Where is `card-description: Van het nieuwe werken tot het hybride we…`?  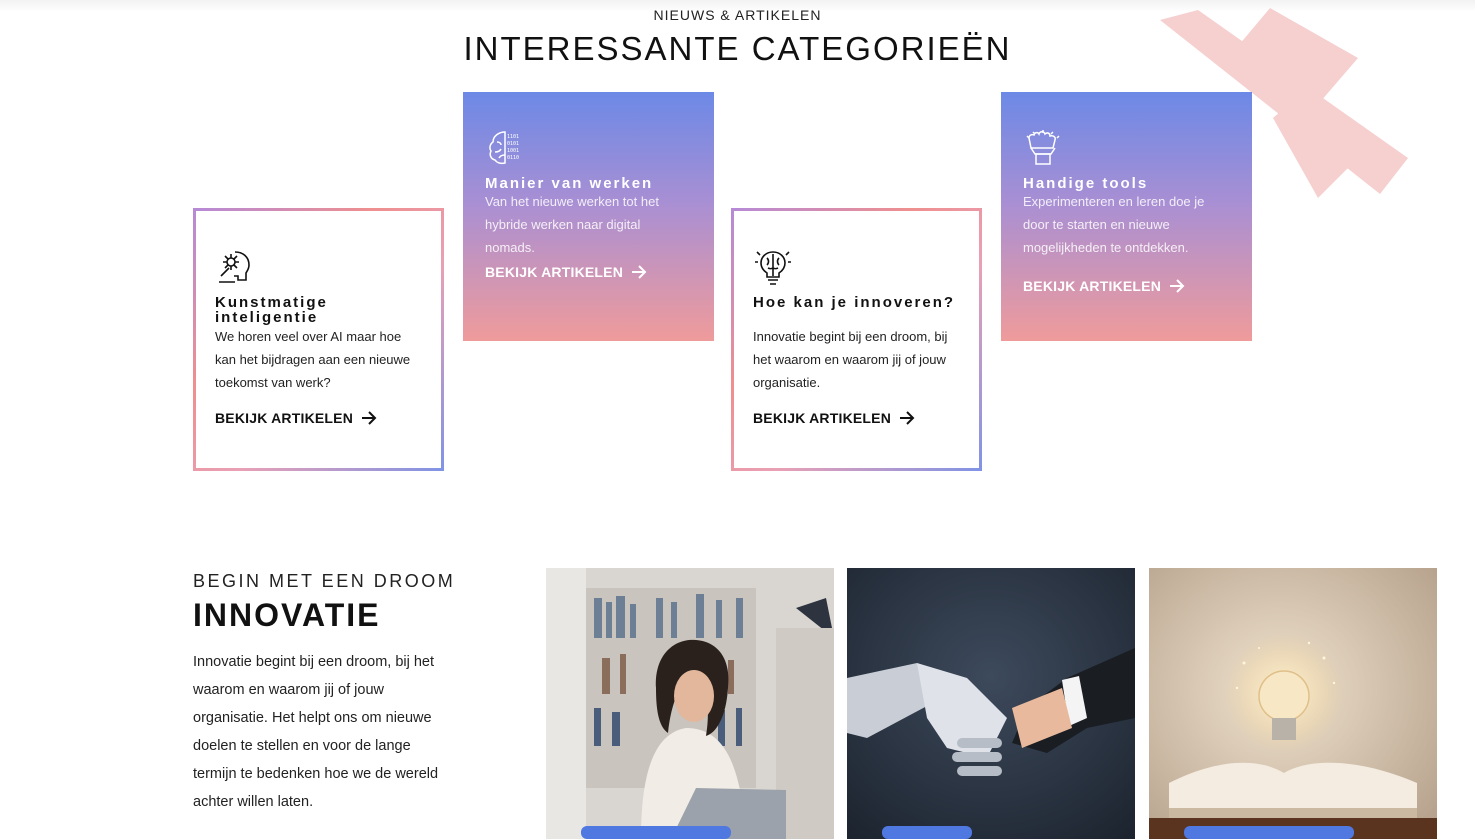
card-description: Van het nieuwe werken tot het hybride we… is located at coordinates (572, 224).